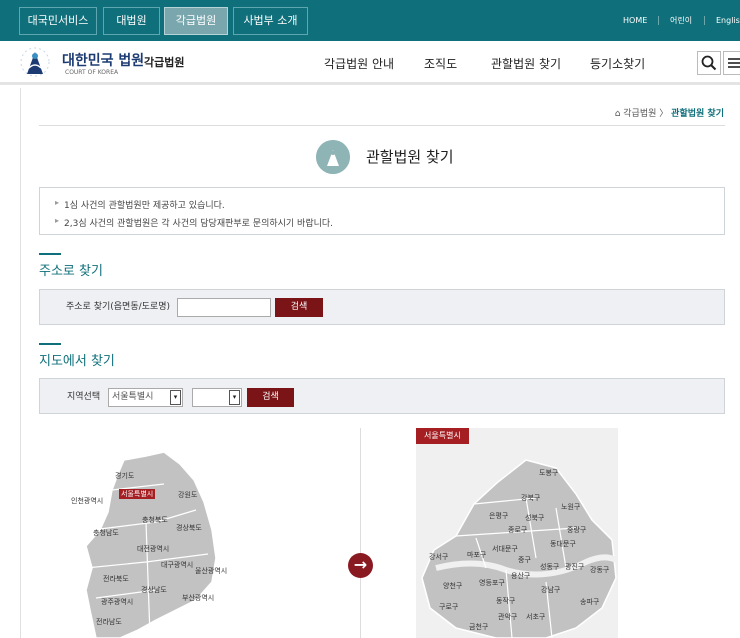  I want to click on english-link: English, so click(728, 20).